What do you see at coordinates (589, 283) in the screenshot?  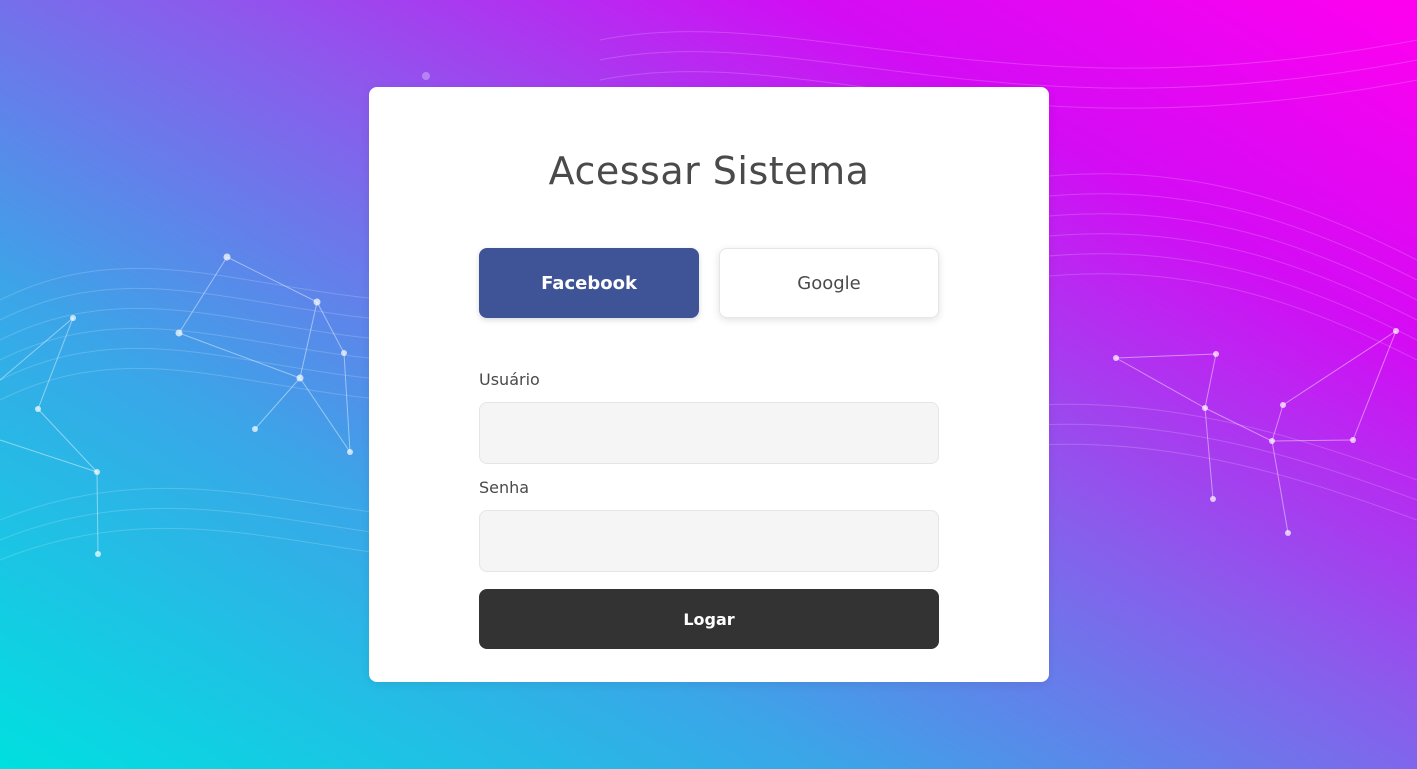 I see `facebook-login-button: Facebook` at bounding box center [589, 283].